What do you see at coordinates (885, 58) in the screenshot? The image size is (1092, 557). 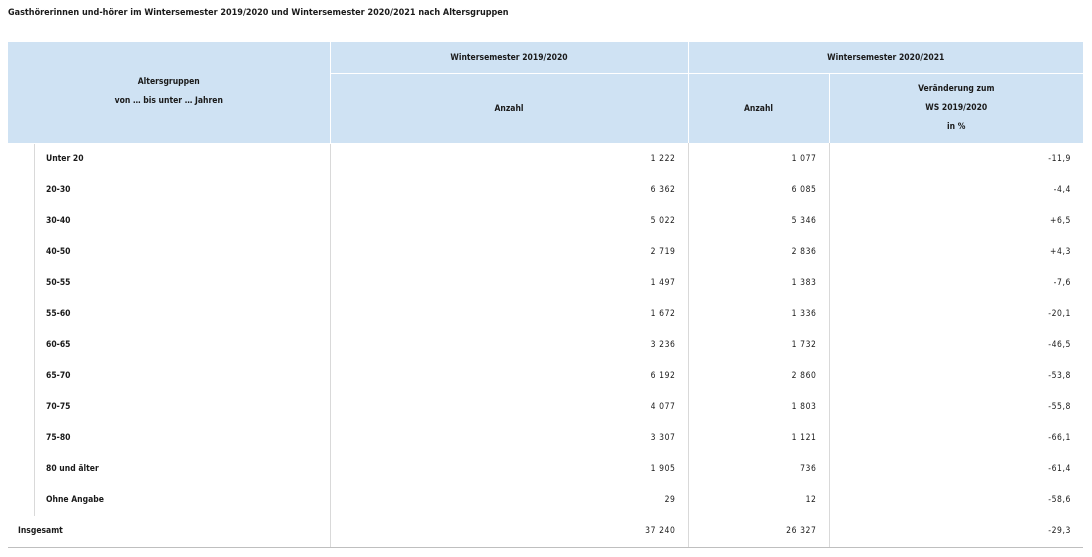 I see `header-ws-2020-2021: Wintersemester 2020/2021` at bounding box center [885, 58].